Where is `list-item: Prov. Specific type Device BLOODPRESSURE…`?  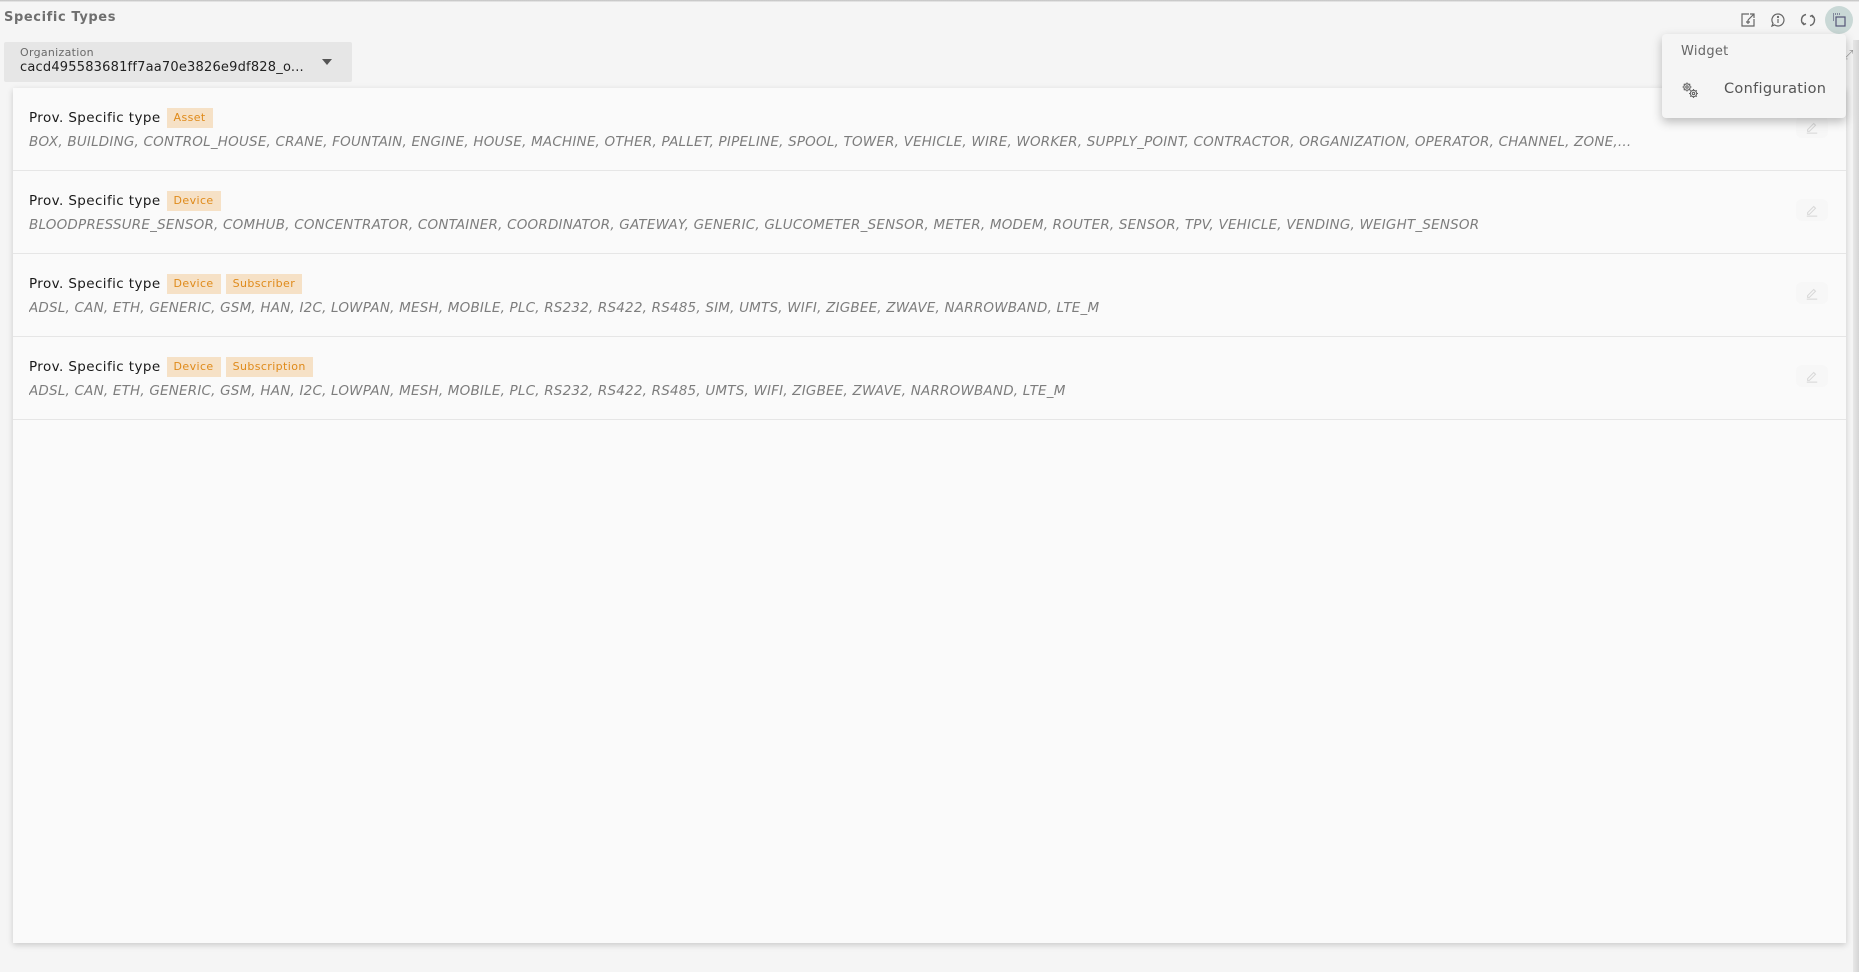
list-item: Prov. Specific type Device BLOODPRESSURE… is located at coordinates (929, 212).